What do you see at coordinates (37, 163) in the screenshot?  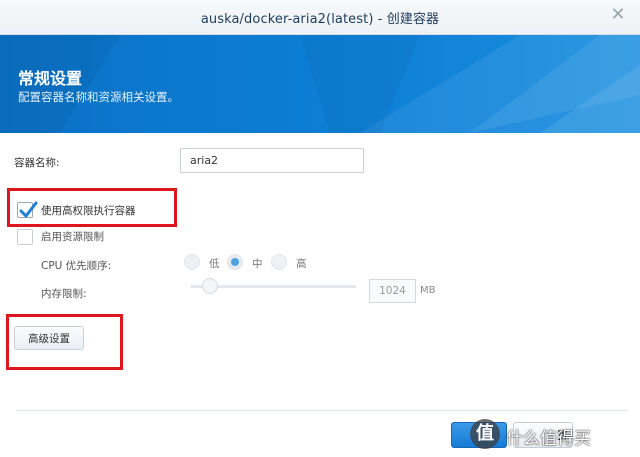 I see `container-name-label: 容器名称:` at bounding box center [37, 163].